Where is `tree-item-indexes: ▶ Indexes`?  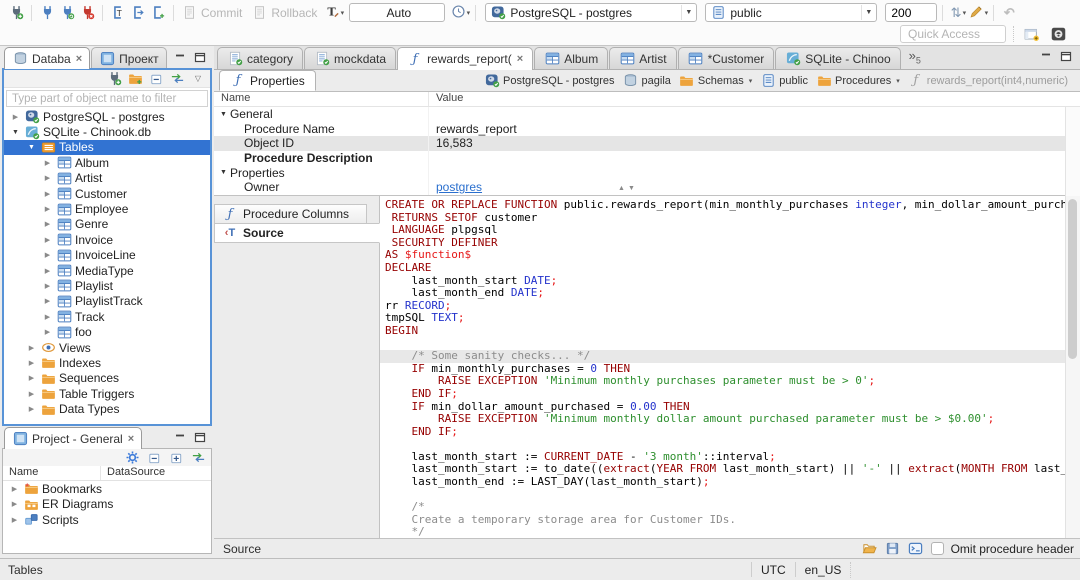 tree-item-indexes: ▶ Indexes is located at coordinates (107, 362).